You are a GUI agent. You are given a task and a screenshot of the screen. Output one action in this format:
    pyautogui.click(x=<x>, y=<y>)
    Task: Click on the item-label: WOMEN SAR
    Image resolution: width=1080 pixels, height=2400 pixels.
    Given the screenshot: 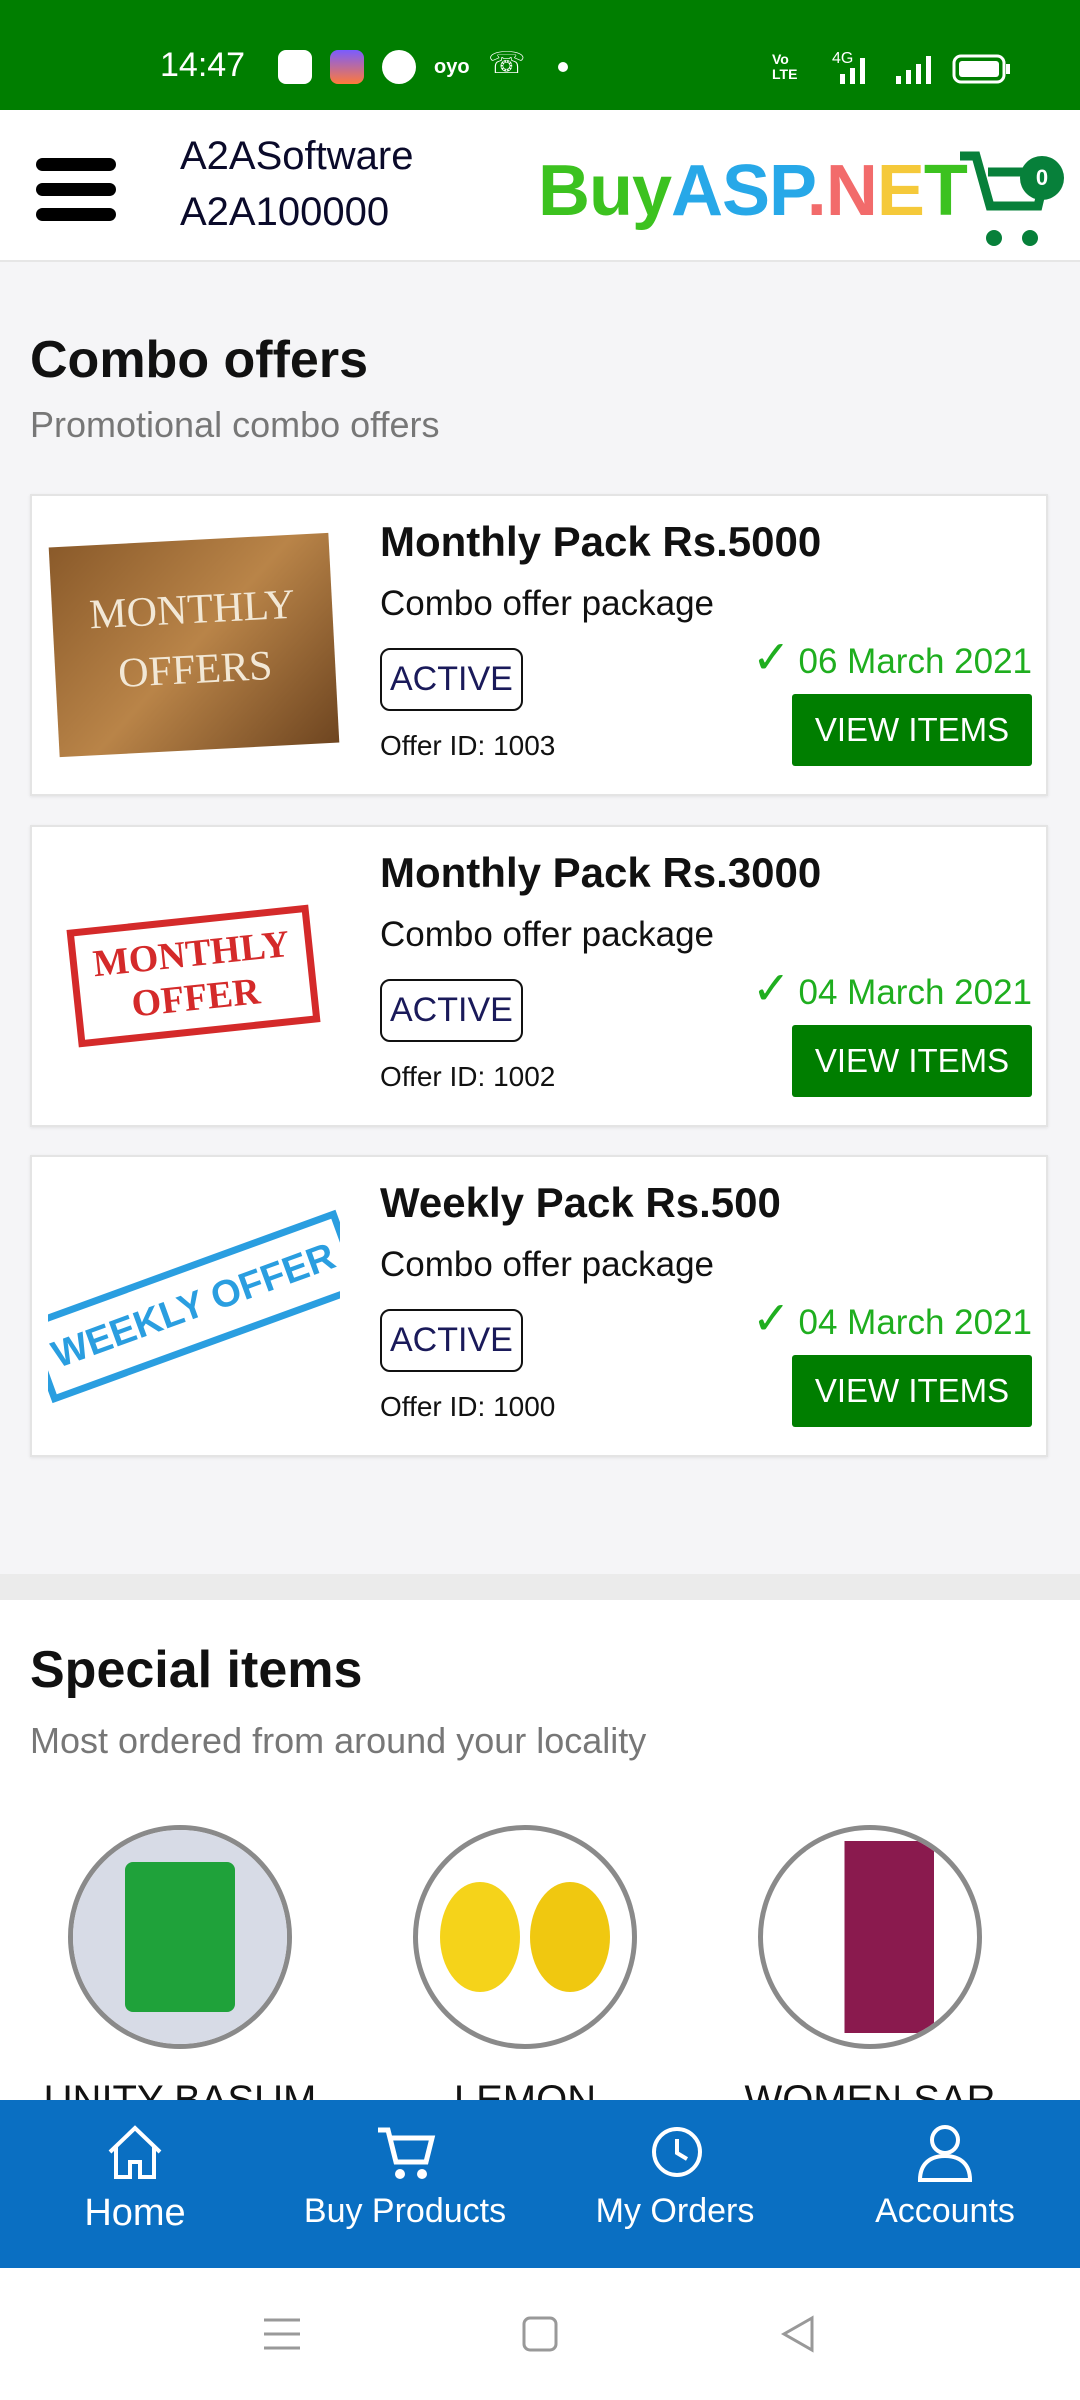 What is the action you would take?
    pyautogui.click(x=870, y=2089)
    